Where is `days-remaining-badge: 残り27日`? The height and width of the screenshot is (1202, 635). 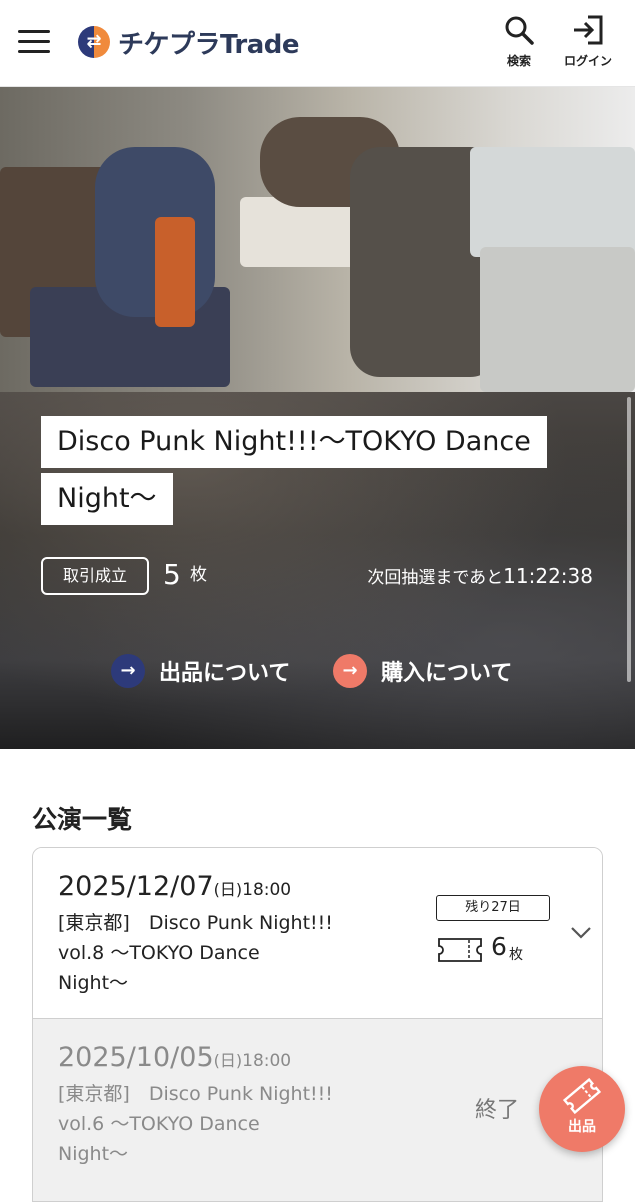
days-remaining-badge: 残り27日 is located at coordinates (493, 908).